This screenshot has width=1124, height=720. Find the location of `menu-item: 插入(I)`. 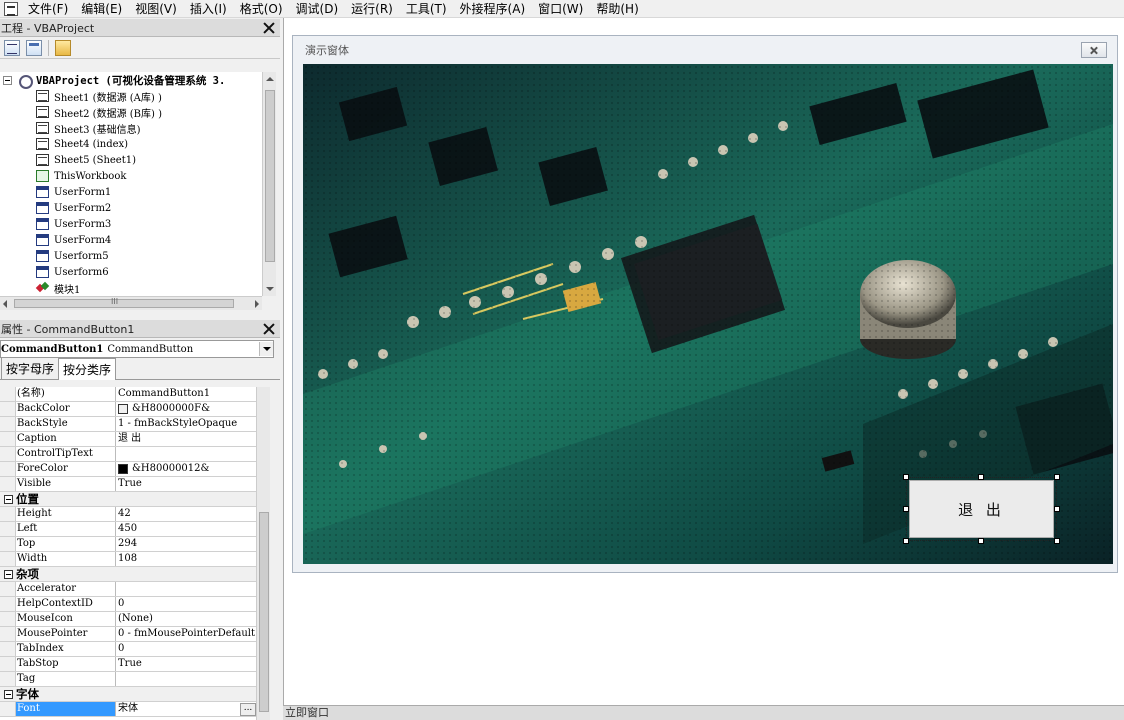

menu-item: 插入(I) is located at coordinates (211, 9).